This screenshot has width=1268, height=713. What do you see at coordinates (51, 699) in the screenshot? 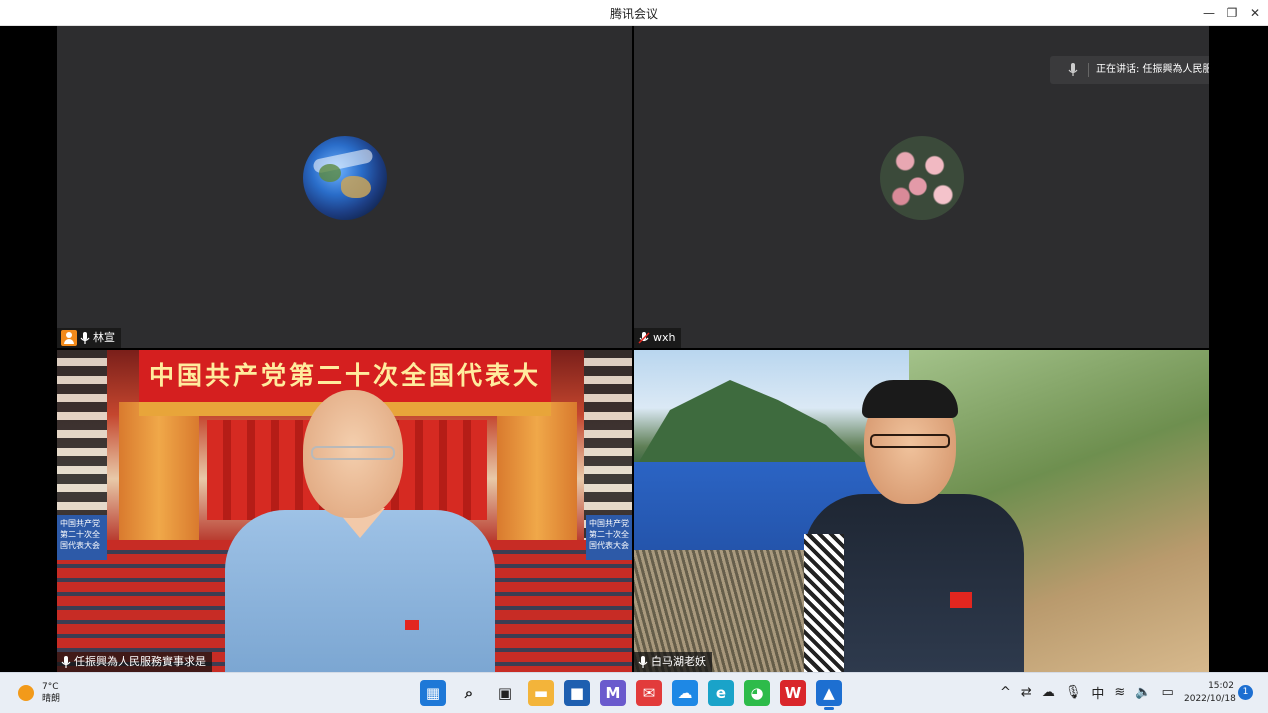
I see `weather-description: 晴朗` at bounding box center [51, 699].